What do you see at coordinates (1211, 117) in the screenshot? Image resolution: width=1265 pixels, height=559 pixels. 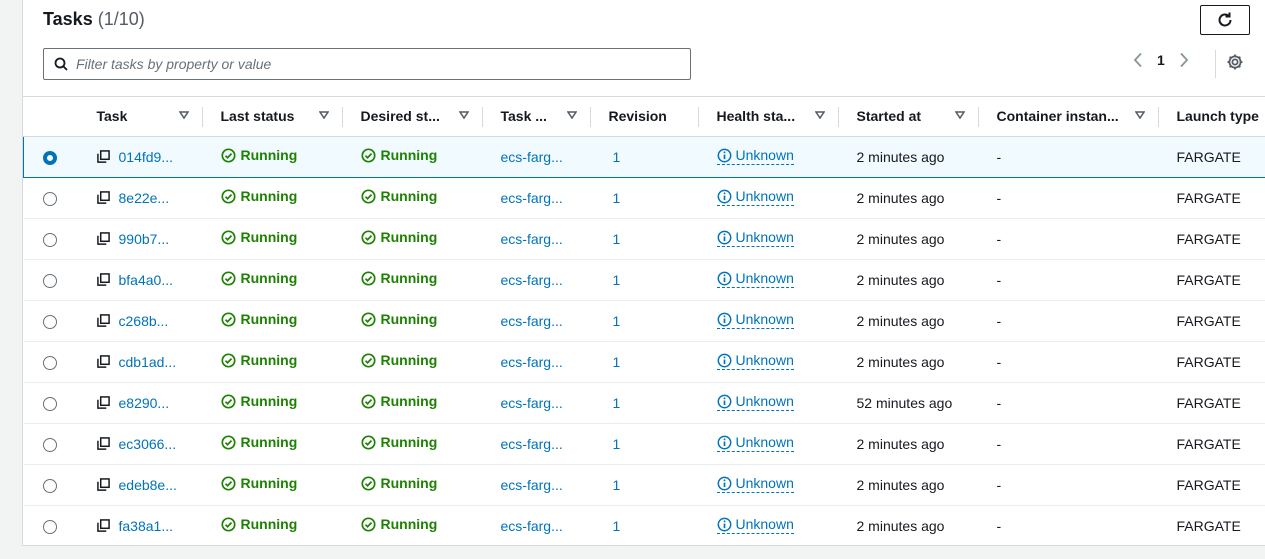 I see `column-header-launch-type: Launch type` at bounding box center [1211, 117].